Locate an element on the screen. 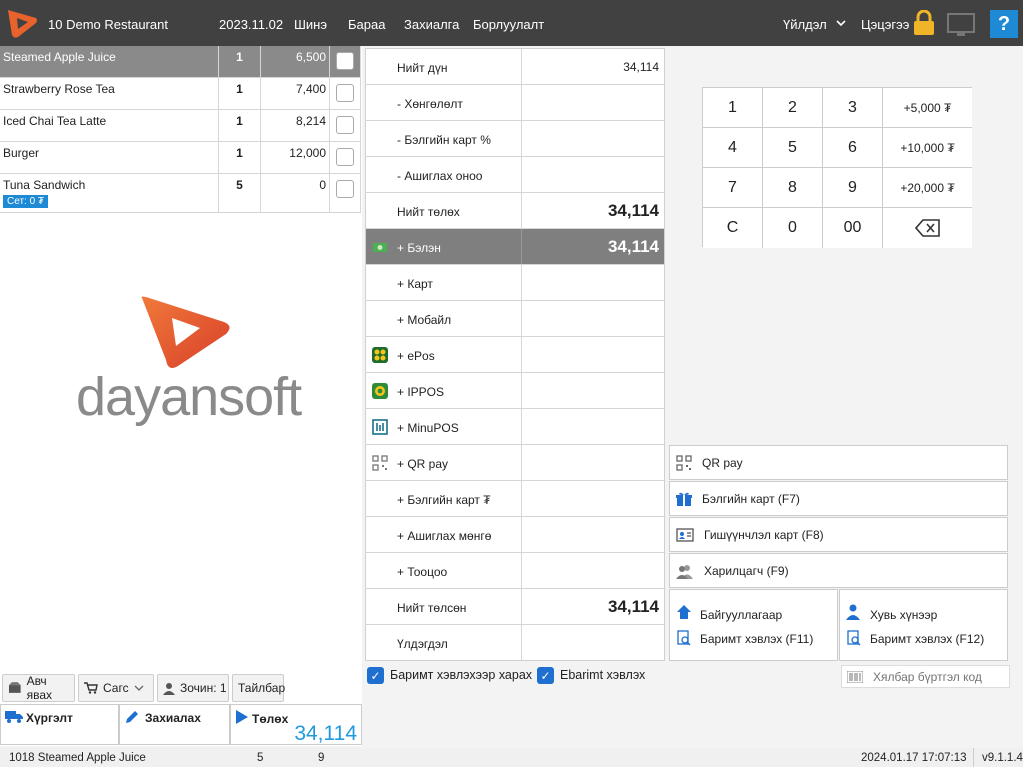  payment-row-cash: + Бэлэн 34,114 is located at coordinates (515, 247).